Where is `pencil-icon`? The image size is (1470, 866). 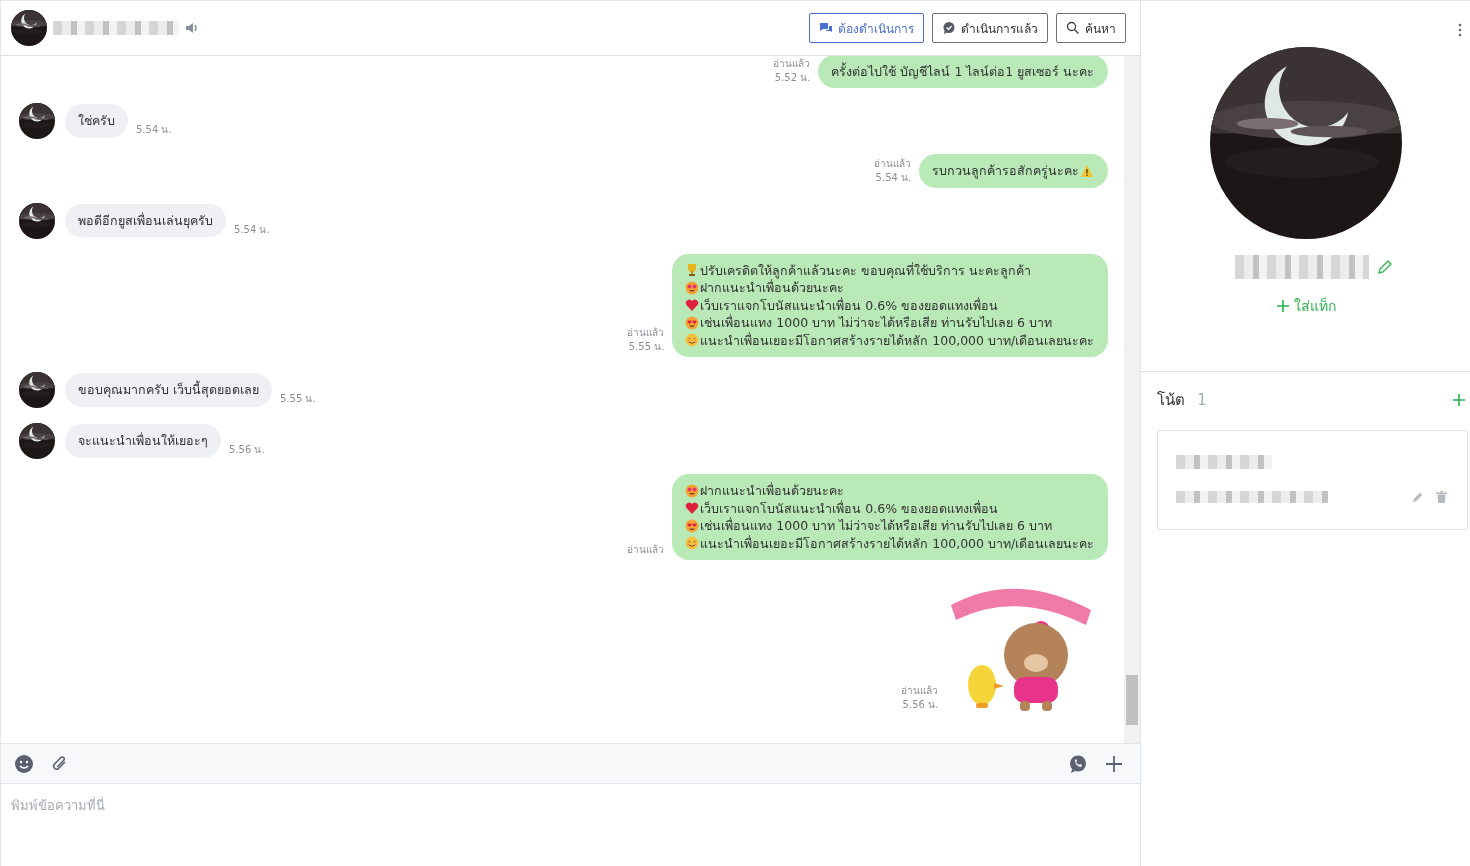
pencil-icon is located at coordinates (1384, 267).